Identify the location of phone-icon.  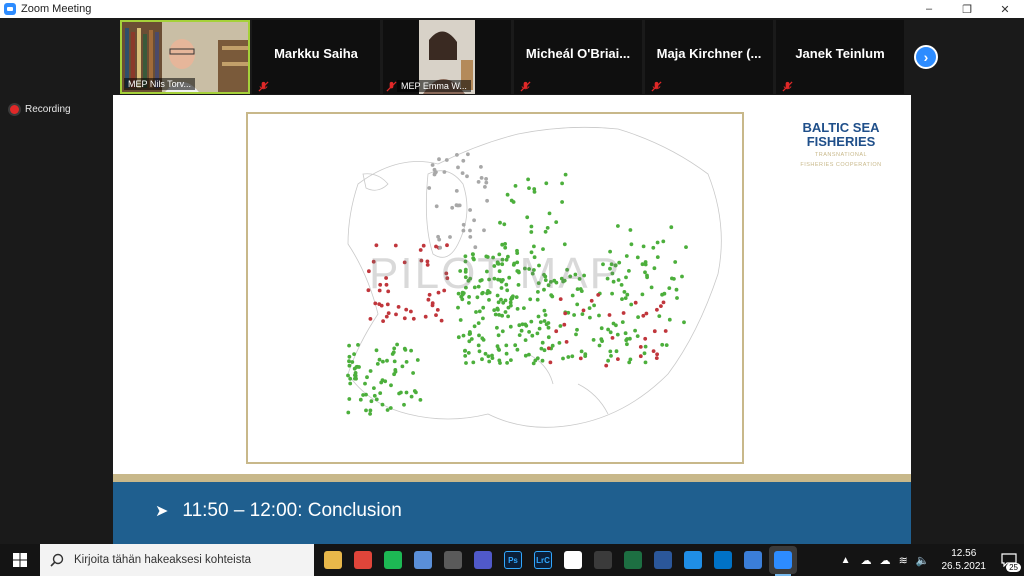
(753, 560).